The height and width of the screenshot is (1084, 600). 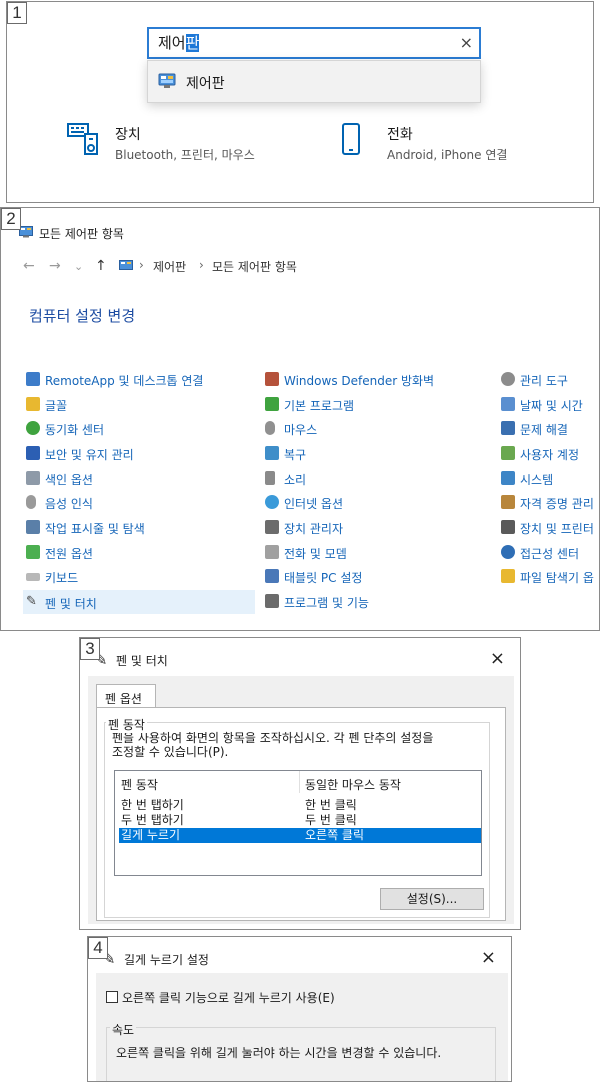 I want to click on devices-subtitle: Bluetooth, 프린터, 마우스, so click(x=185, y=155).